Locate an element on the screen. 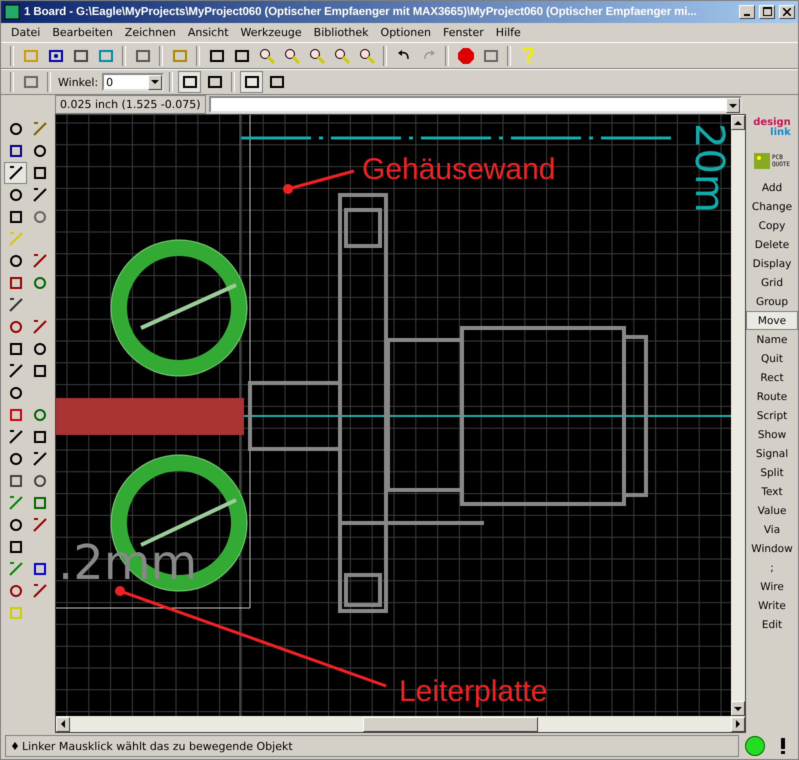  command-button: Group is located at coordinates (772, 302).